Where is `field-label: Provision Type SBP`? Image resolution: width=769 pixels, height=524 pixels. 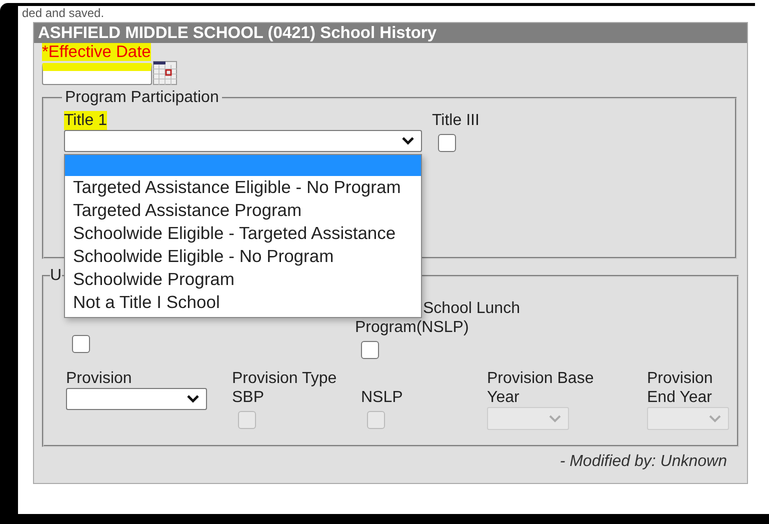
field-label: Provision Type SBP is located at coordinates (285, 388).